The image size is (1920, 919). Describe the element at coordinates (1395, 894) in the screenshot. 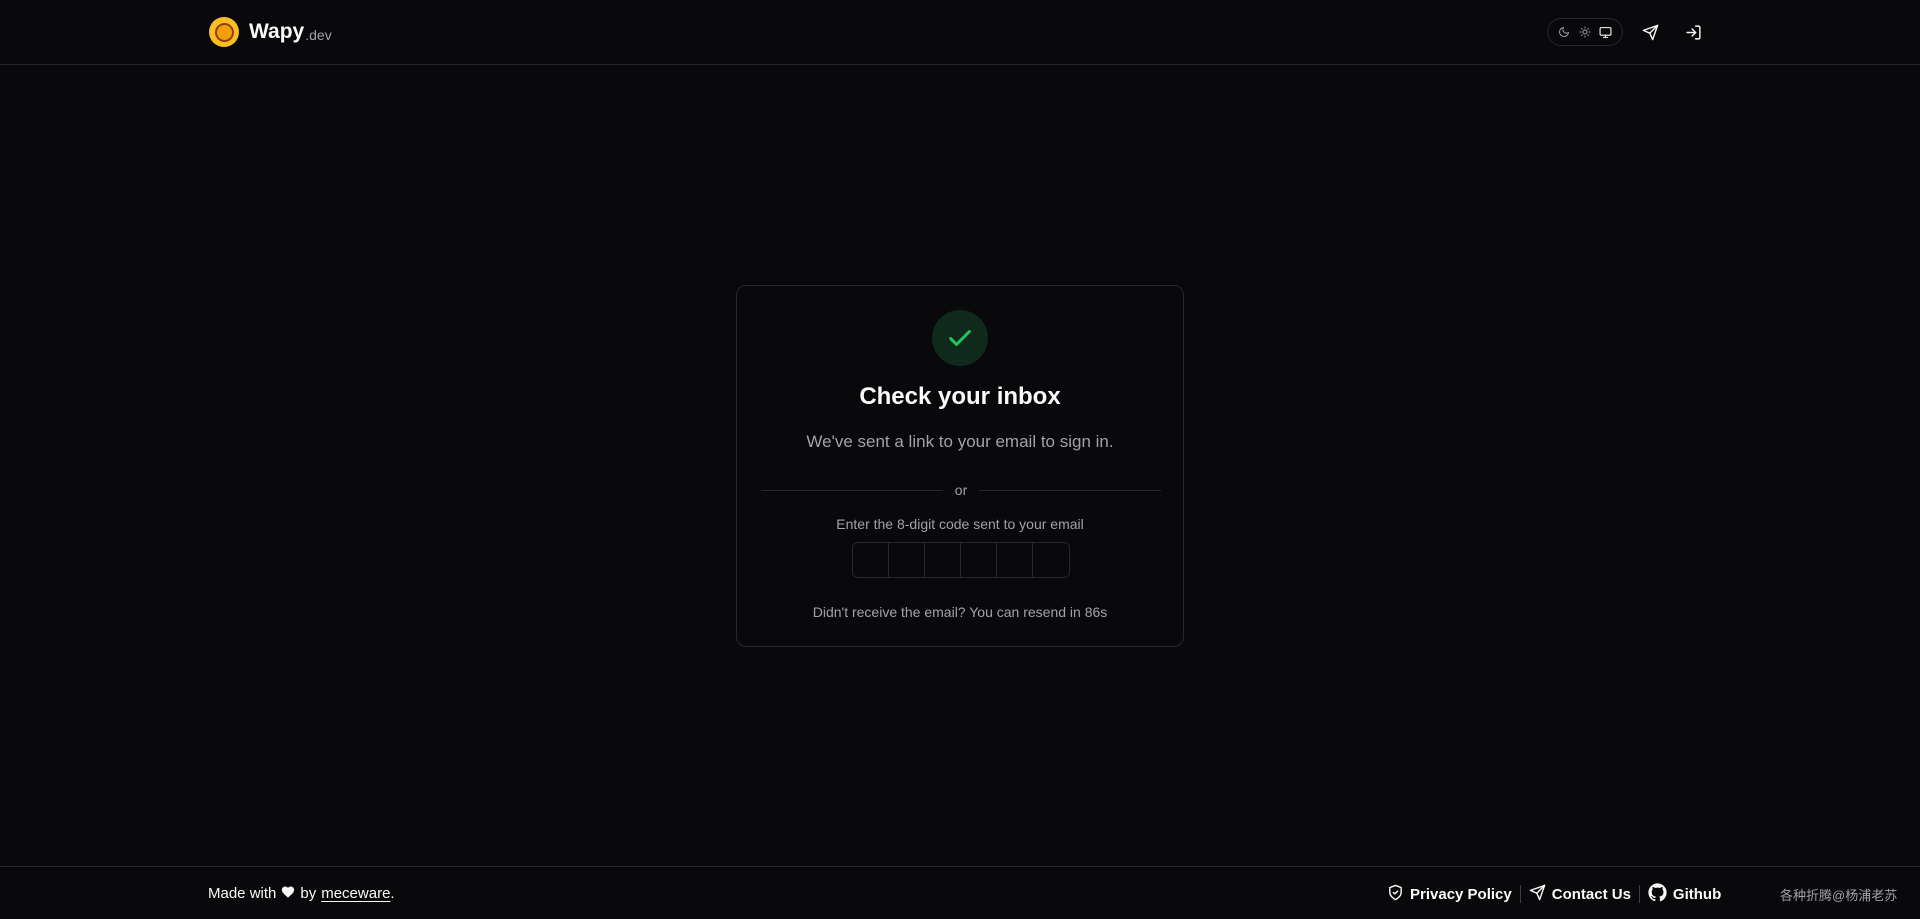

I see `shield-icon` at that location.